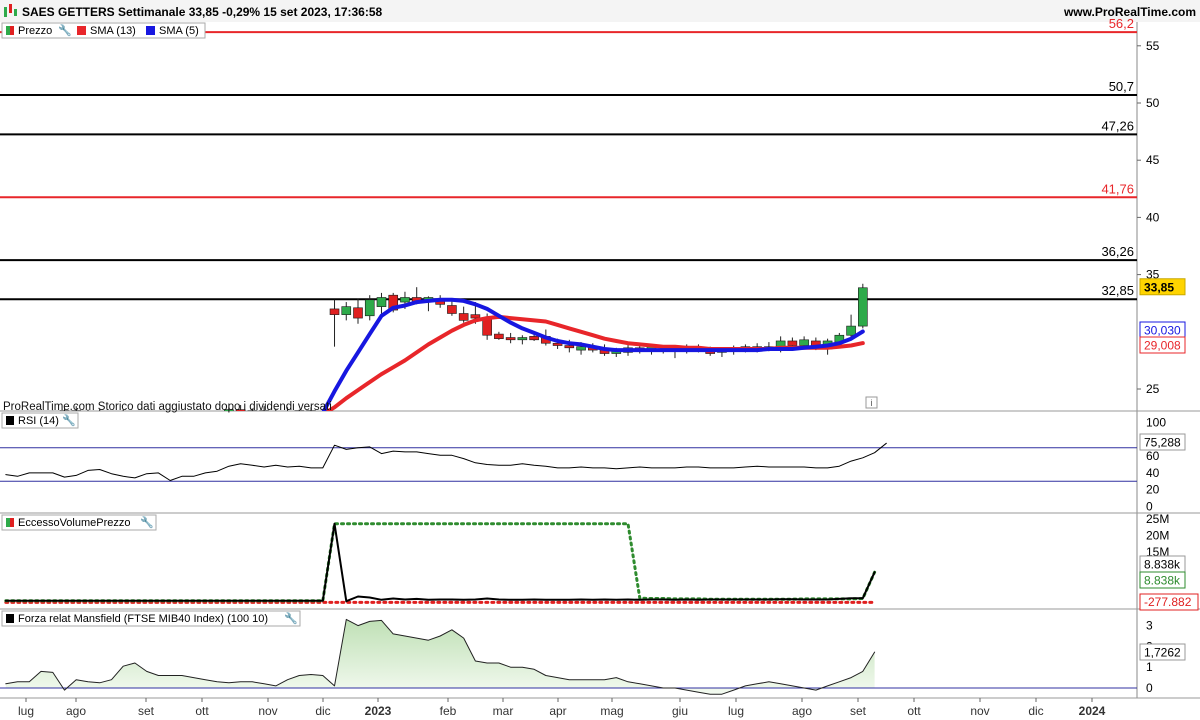  What do you see at coordinates (440, 657) in the screenshot?
I see `mansfield-area` at bounding box center [440, 657].